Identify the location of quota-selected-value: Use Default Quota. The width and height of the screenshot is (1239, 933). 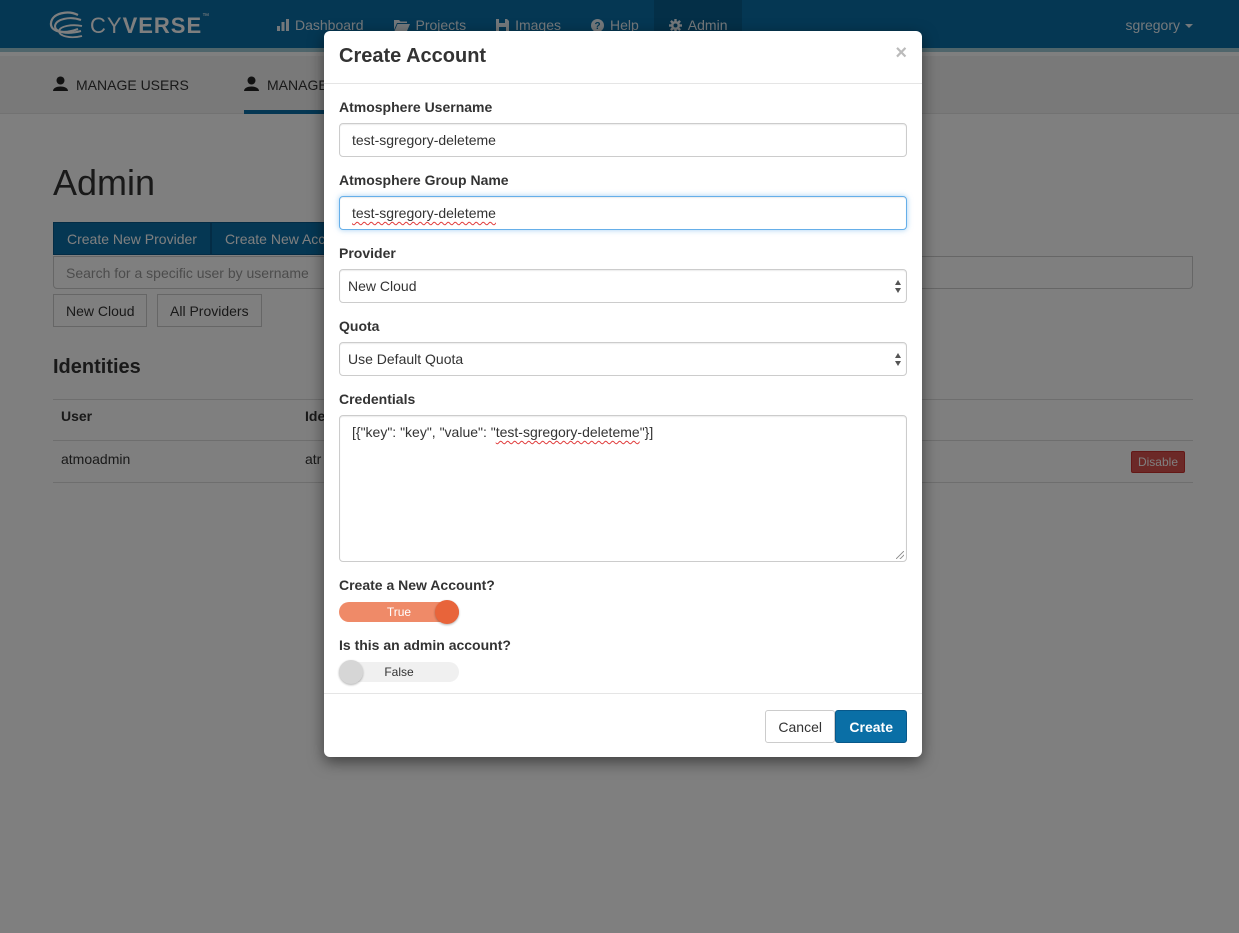
(406, 359).